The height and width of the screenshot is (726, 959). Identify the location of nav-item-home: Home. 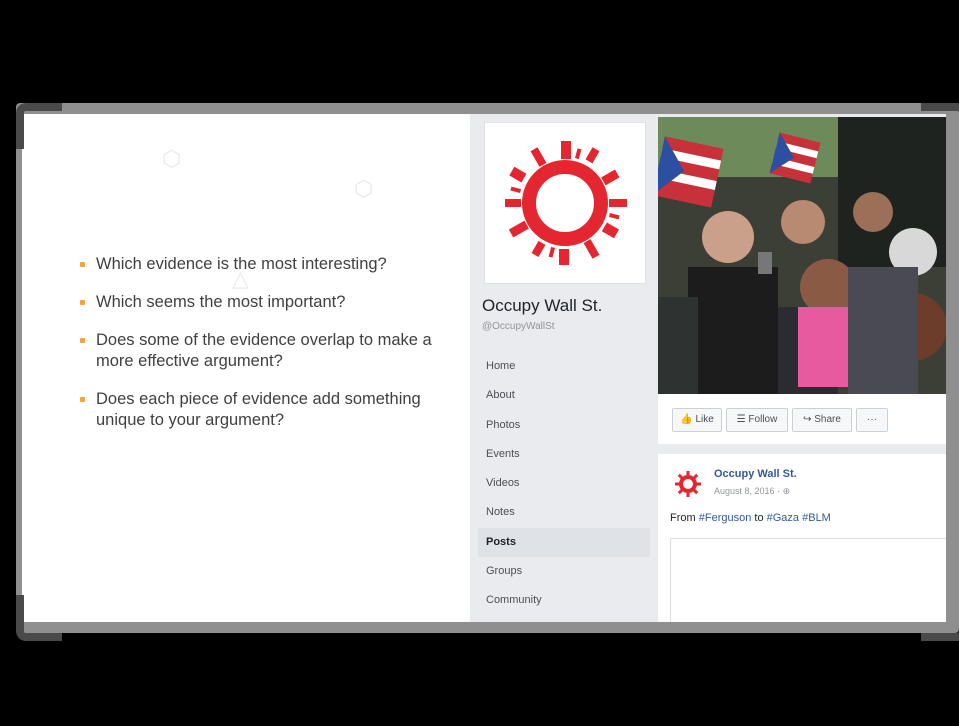
(564, 366).